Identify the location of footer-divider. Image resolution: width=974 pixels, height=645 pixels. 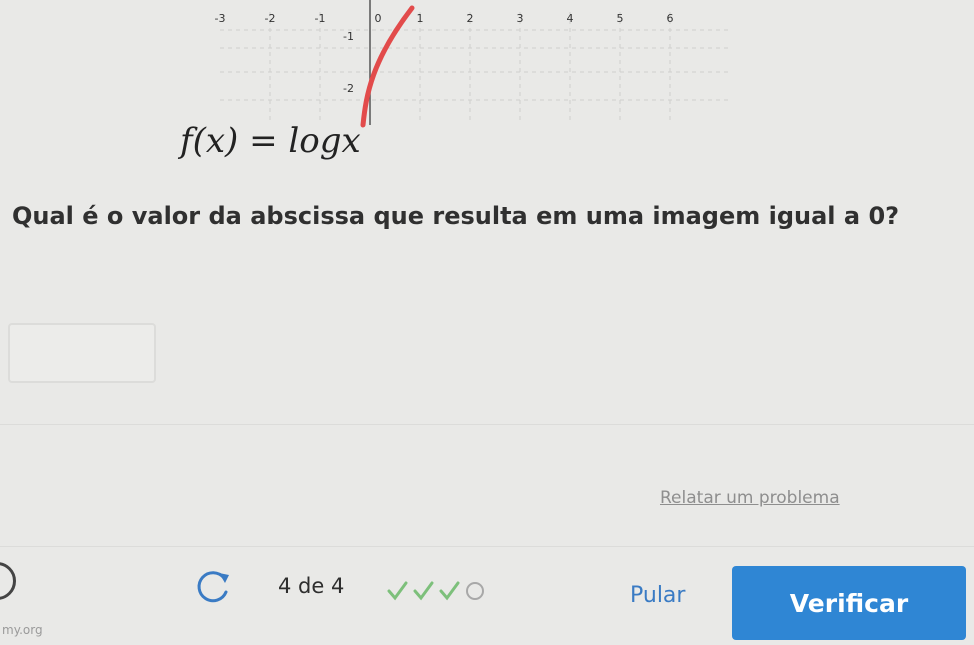
(487, 546).